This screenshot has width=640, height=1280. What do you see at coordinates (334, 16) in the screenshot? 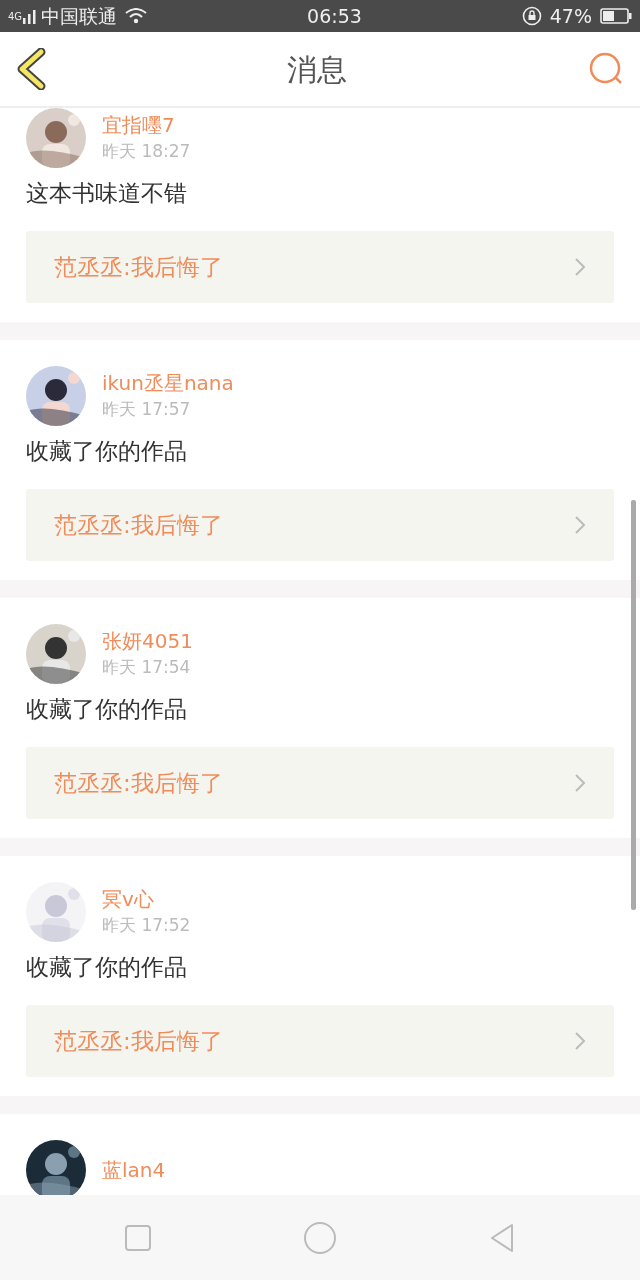
I see `clock: 06:53` at bounding box center [334, 16].